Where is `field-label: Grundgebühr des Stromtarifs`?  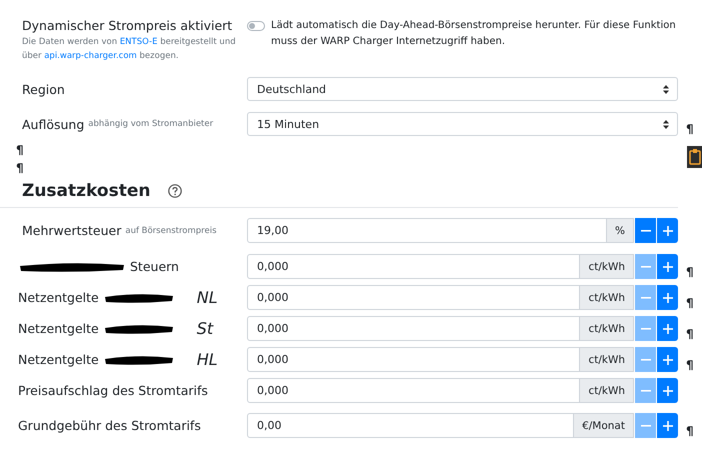
field-label: Grundgebühr des Stromtarifs is located at coordinates (109, 425).